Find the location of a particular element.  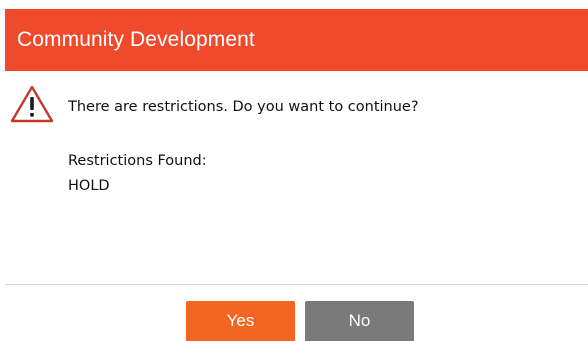

footer-divider is located at coordinates (296, 284).